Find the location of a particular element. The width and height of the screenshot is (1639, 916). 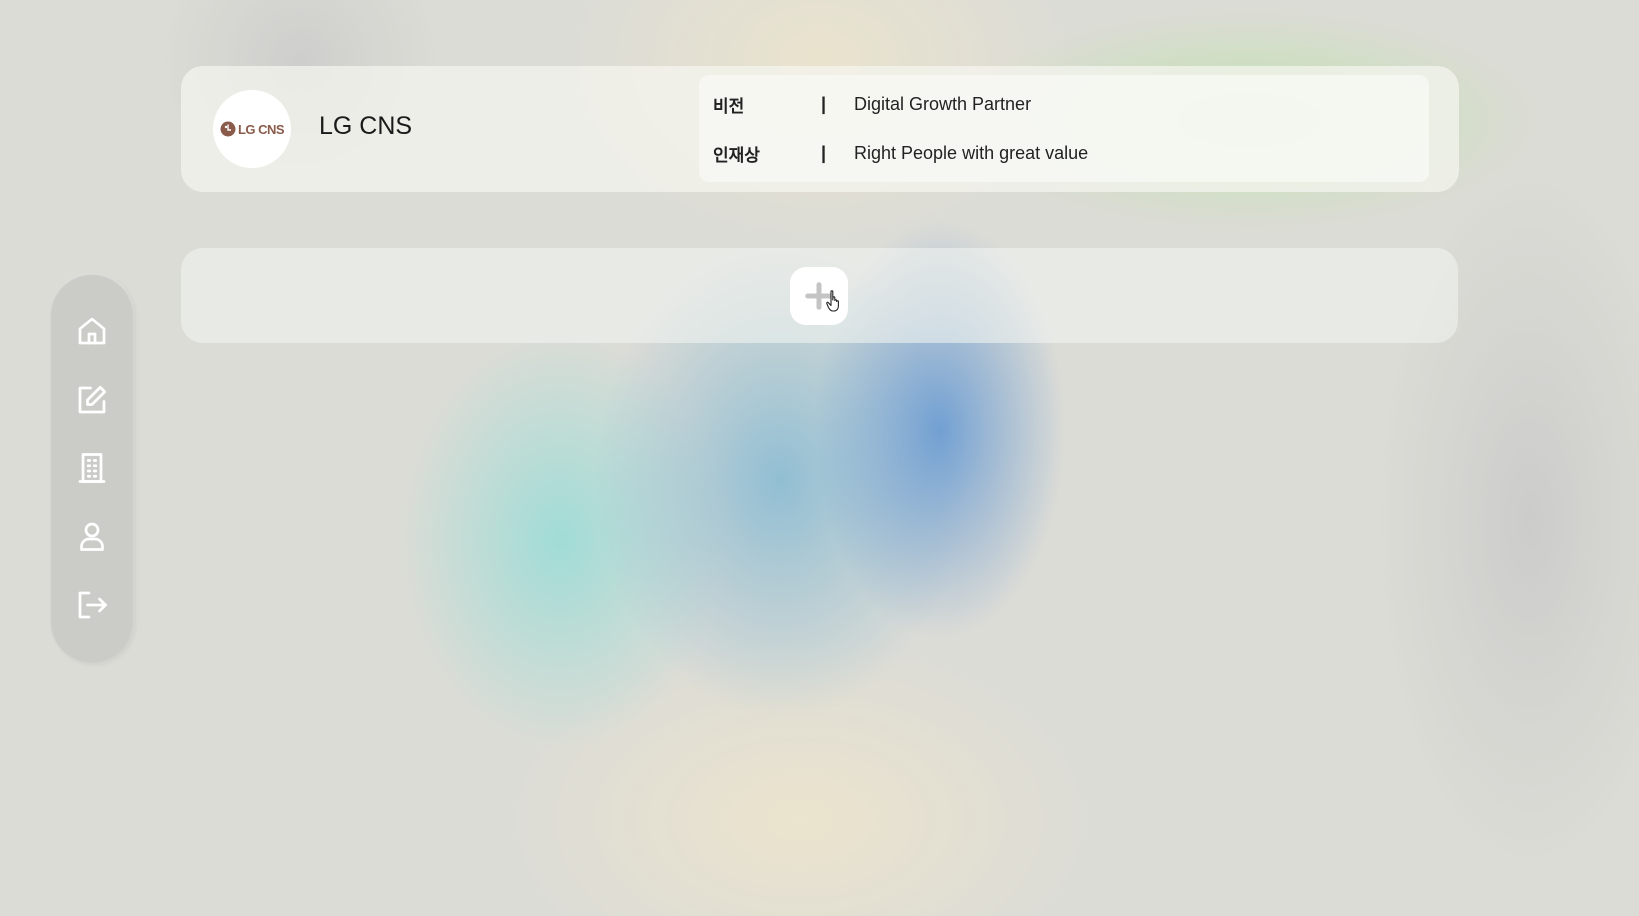

sidebar-item-profile is located at coordinates (92, 536).